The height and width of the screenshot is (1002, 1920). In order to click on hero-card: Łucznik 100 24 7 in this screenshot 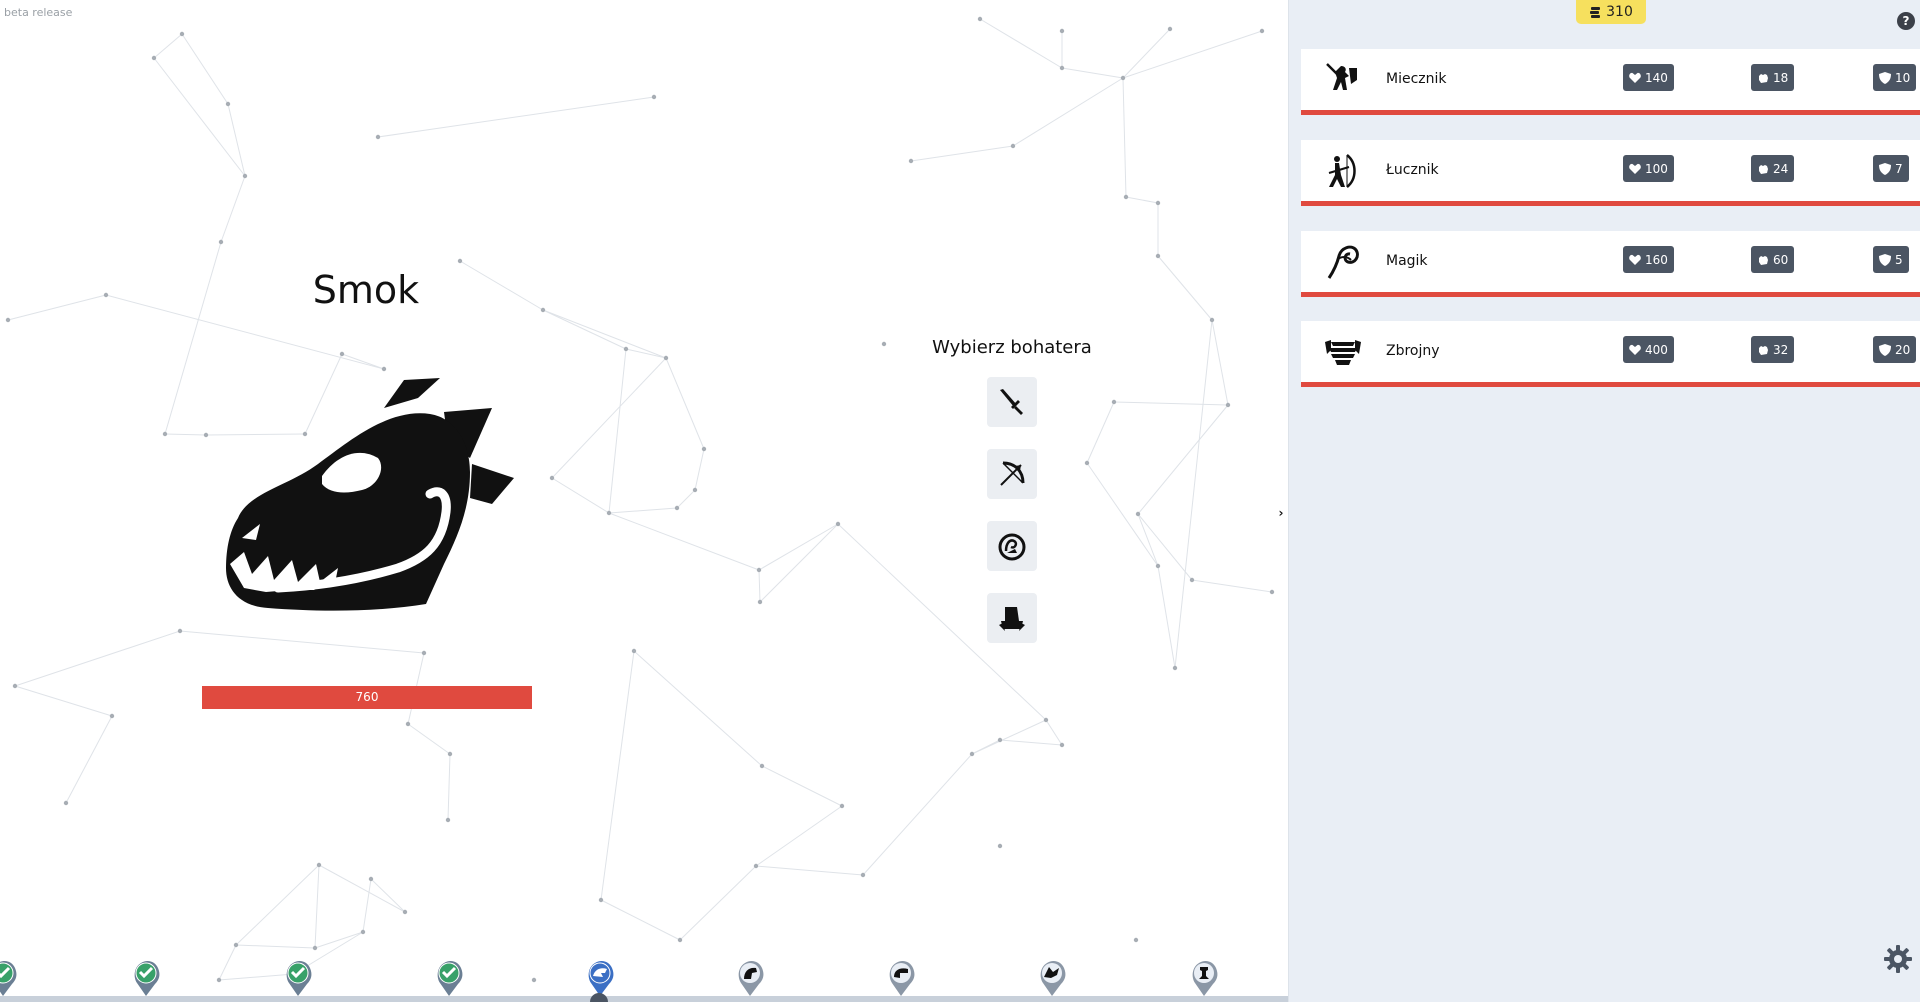, I will do `click(1610, 173)`.